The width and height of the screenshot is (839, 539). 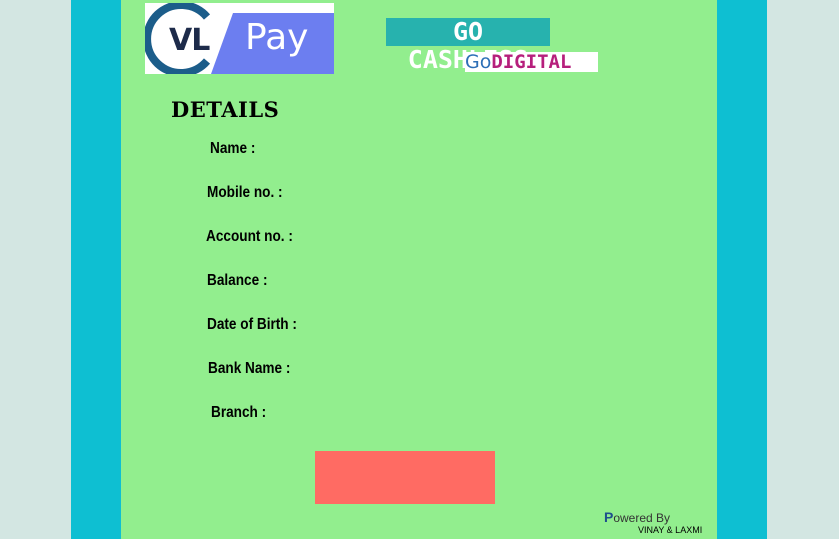 I want to click on bank-name-label: Bank Name :, so click(x=249, y=368).